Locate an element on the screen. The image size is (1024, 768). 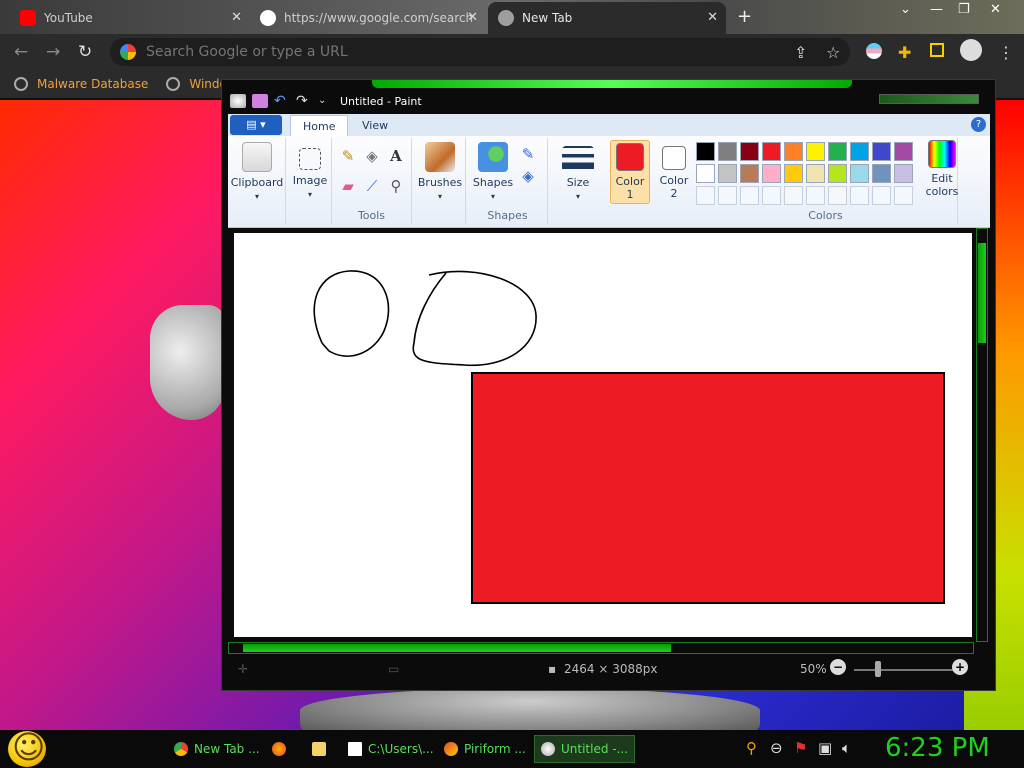
magnifier-icon: ⚲ is located at coordinates (396, 186).